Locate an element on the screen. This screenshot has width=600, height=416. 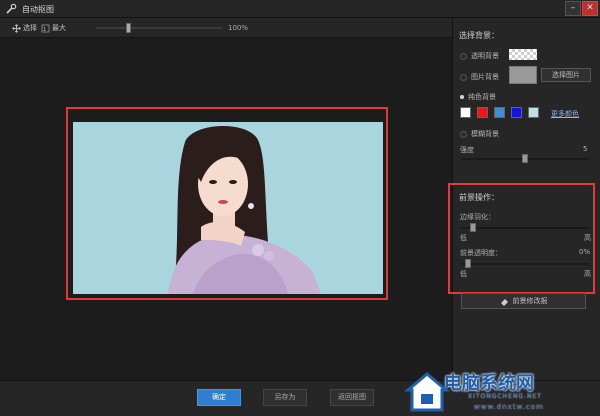
window-title: 自动抠图 is located at coordinates (38, 9).